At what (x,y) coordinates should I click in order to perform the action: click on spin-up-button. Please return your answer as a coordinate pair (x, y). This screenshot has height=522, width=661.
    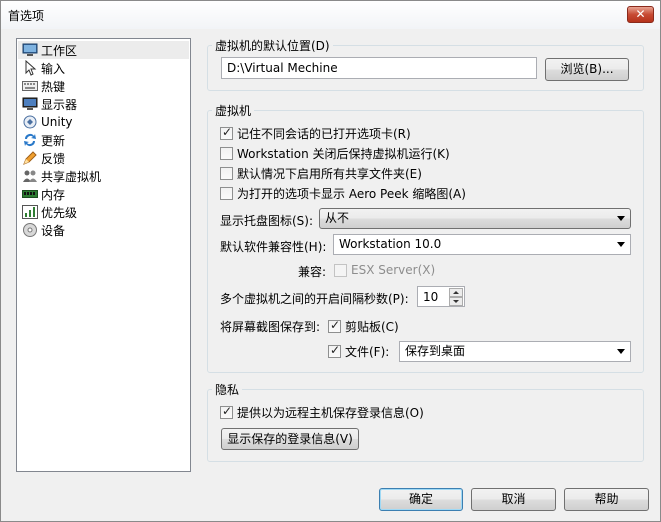
    Looking at the image, I should click on (456, 292).